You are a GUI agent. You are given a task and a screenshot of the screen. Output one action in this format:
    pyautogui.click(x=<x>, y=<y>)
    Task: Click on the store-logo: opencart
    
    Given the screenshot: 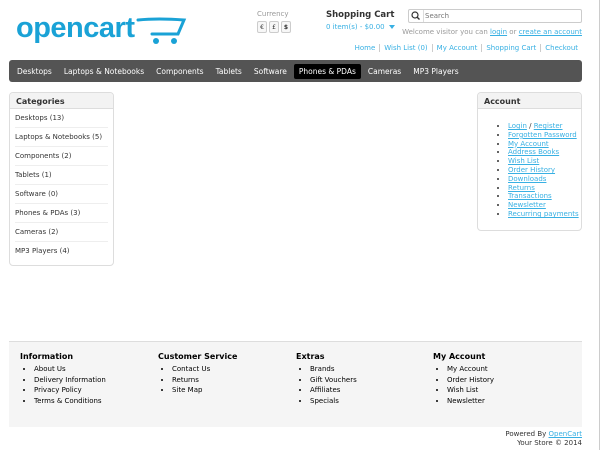 What is the action you would take?
    pyautogui.click(x=101, y=30)
    